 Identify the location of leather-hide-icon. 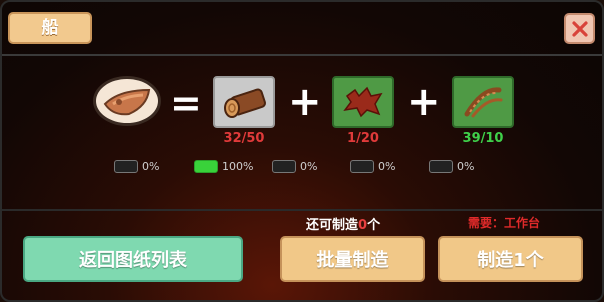
(363, 102).